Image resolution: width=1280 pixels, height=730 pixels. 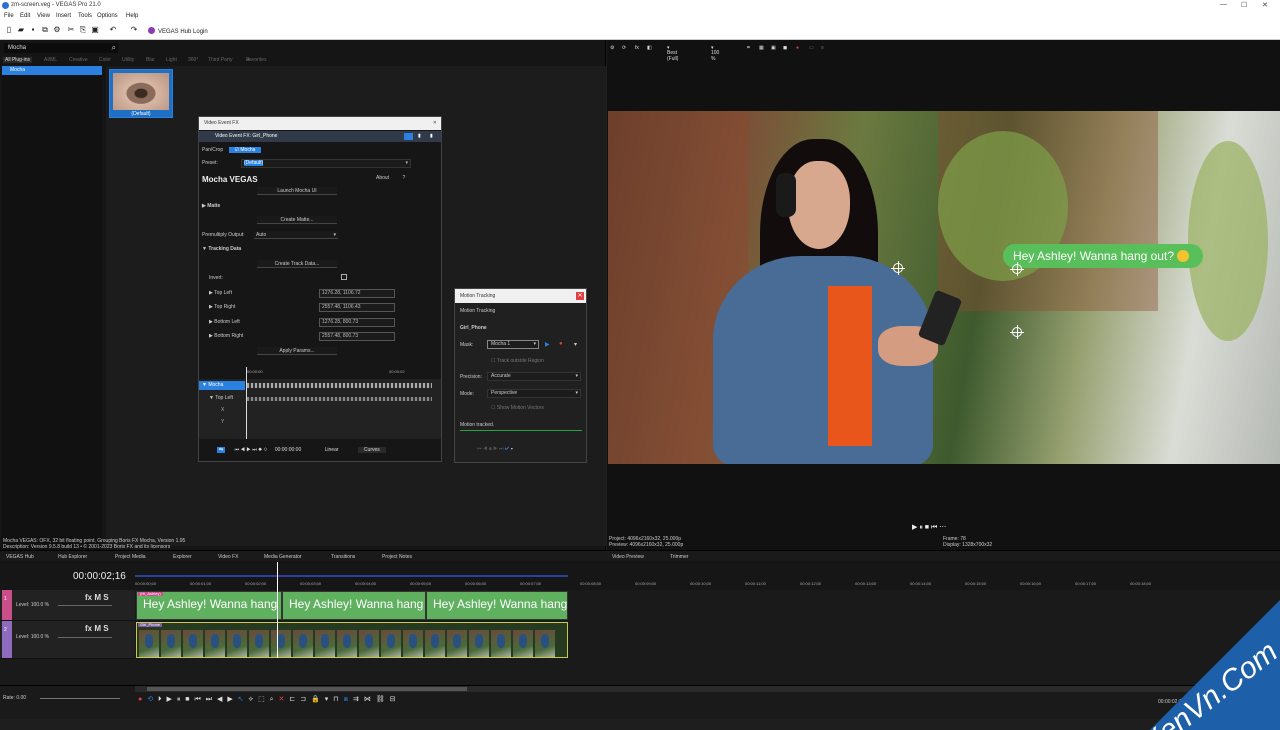 What do you see at coordinates (52, 70) in the screenshot?
I see `plugin-item-mocha: Mocha` at bounding box center [52, 70].